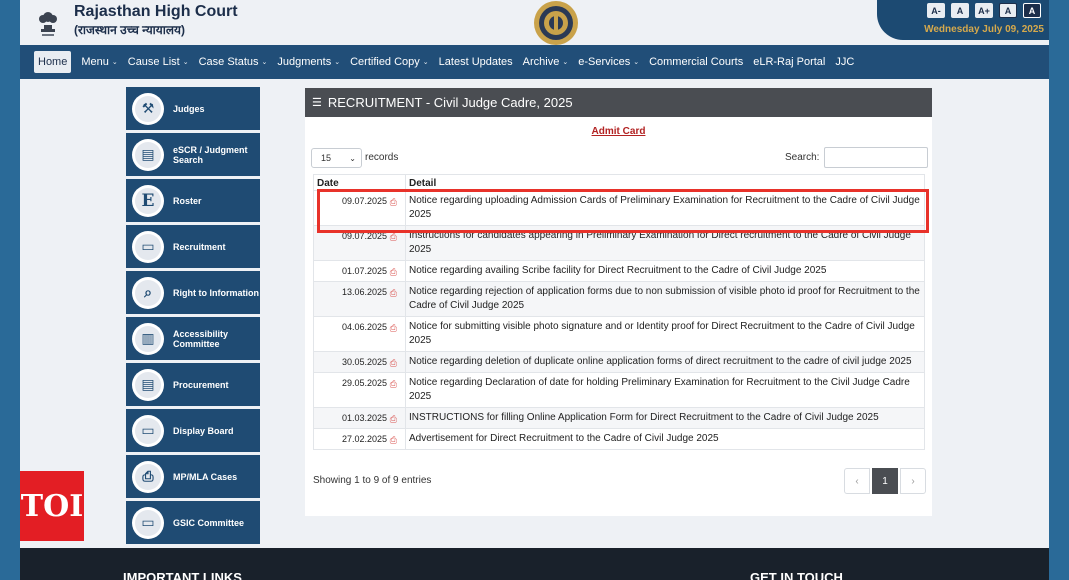 This screenshot has height=580, width=1069. I want to click on sidebar-item-procurement: ▤ Procurement, so click(193, 384).